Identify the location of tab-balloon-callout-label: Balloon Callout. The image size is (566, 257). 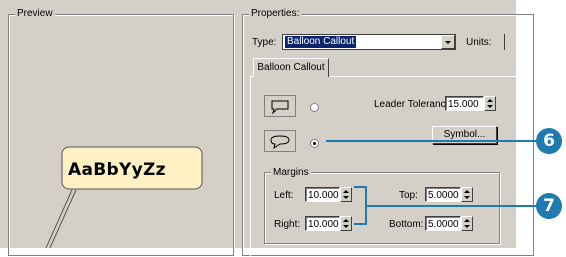
(291, 67).